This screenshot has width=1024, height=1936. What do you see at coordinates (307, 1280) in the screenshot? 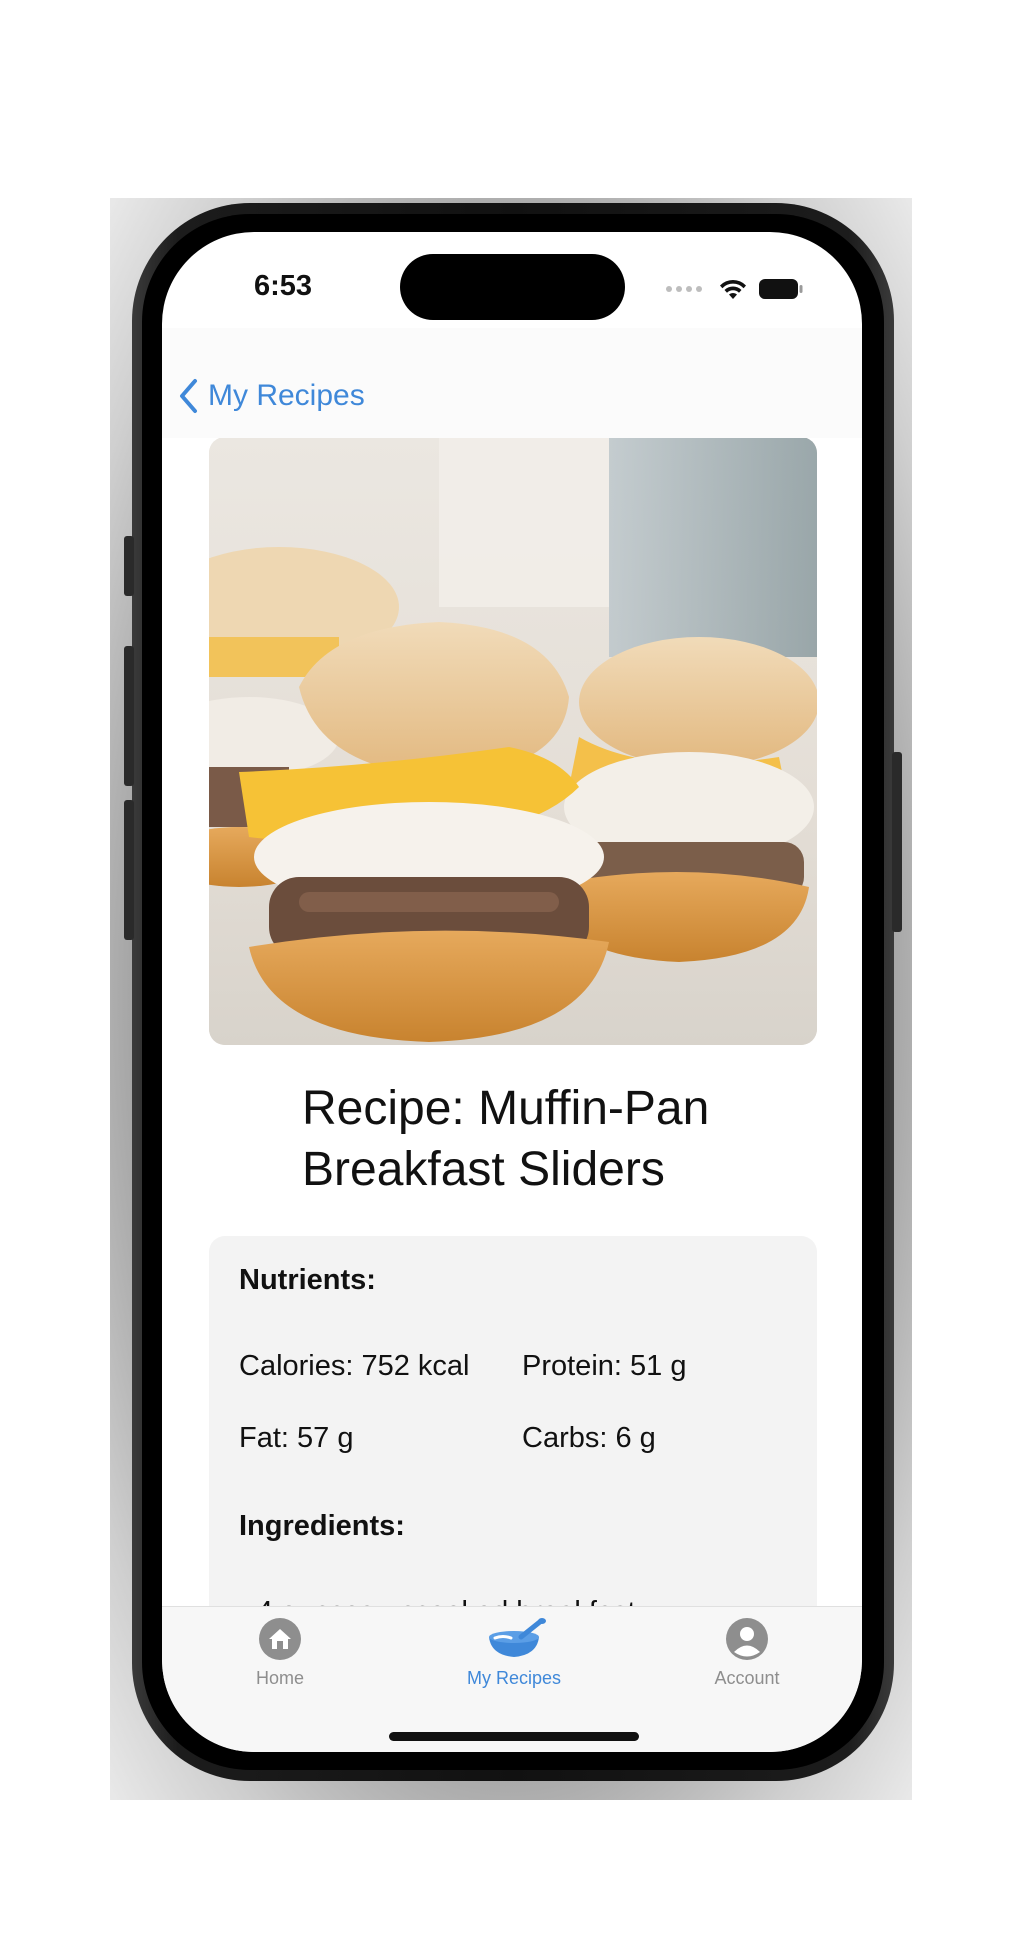
I see `nutrients-heading: Nutrients:` at bounding box center [307, 1280].